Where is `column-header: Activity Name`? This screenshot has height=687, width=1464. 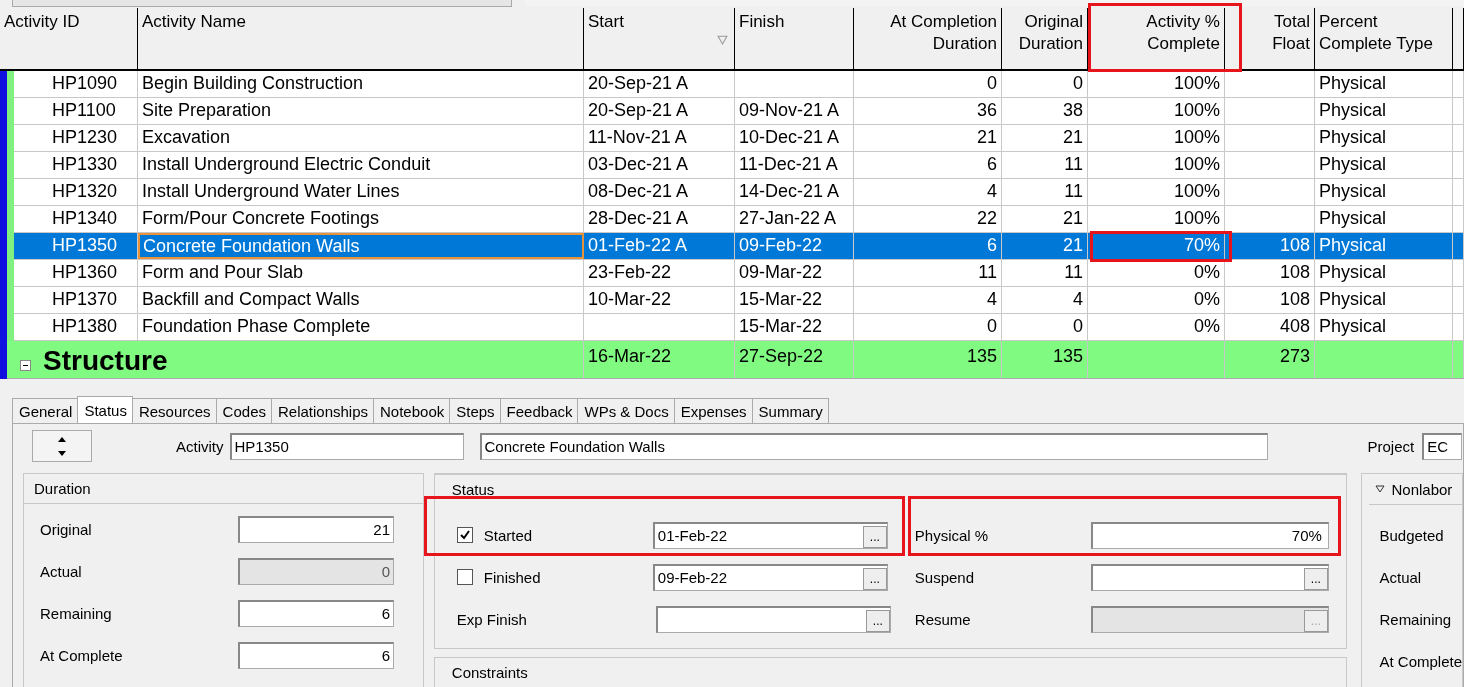 column-header: Activity Name is located at coordinates (361, 38).